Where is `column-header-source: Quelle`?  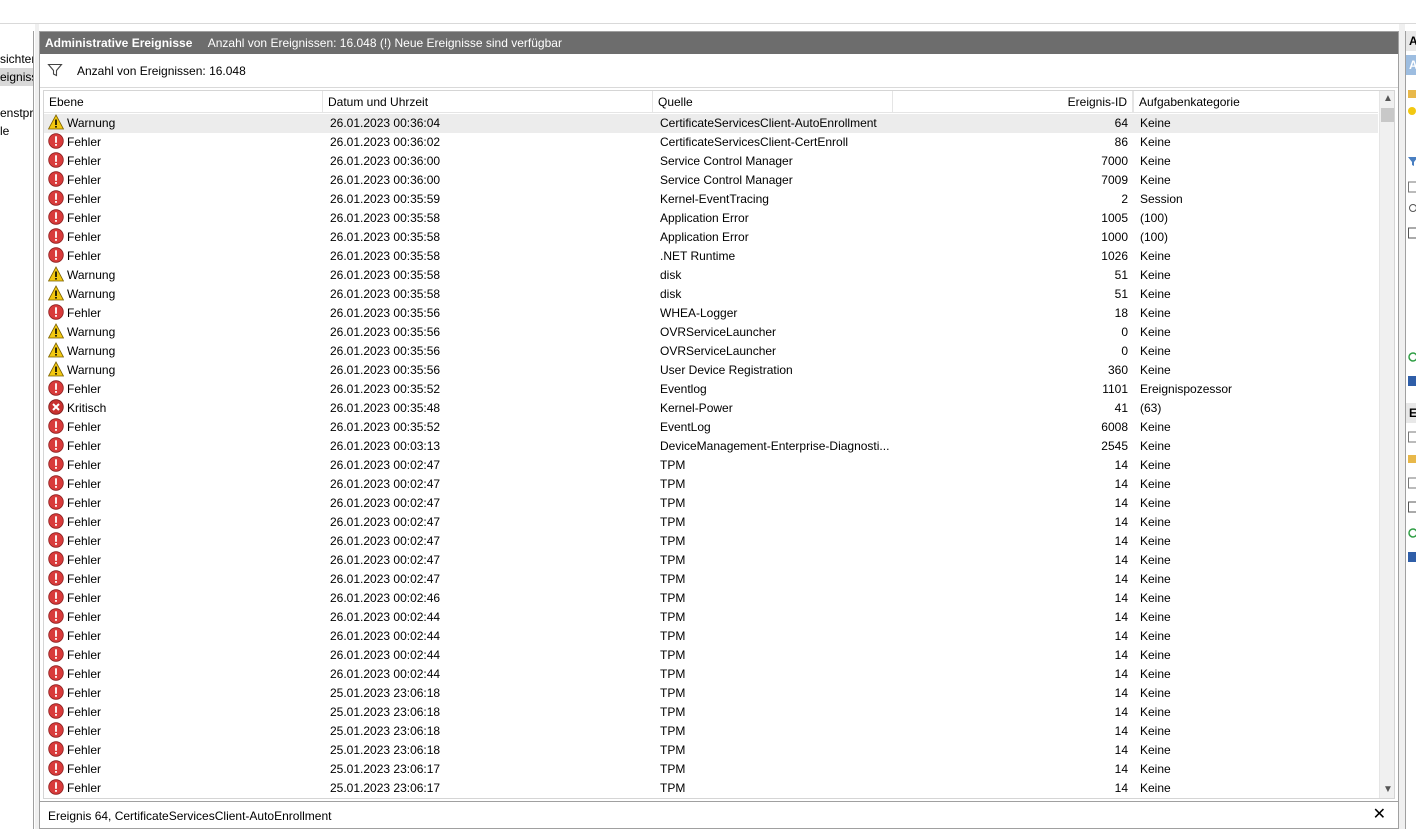 column-header-source: Quelle is located at coordinates (773, 102).